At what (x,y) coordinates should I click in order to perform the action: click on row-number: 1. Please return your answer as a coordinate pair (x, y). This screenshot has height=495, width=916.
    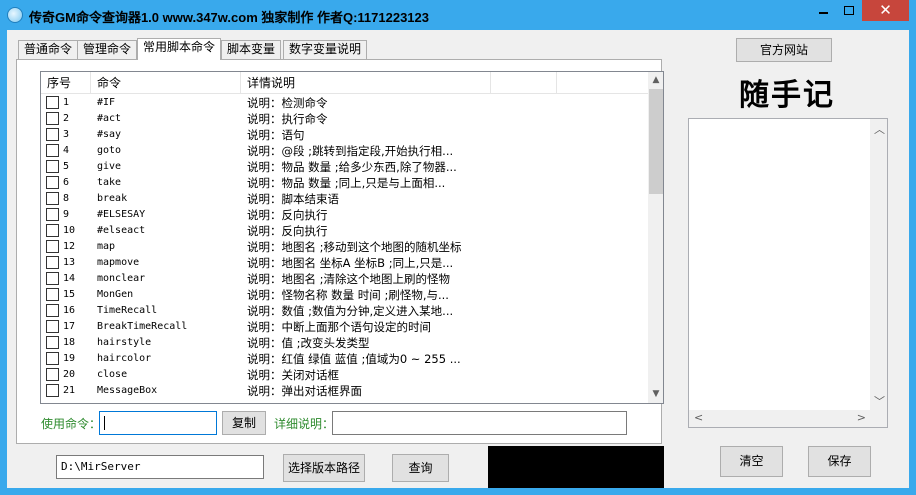
    Looking at the image, I should click on (66, 102).